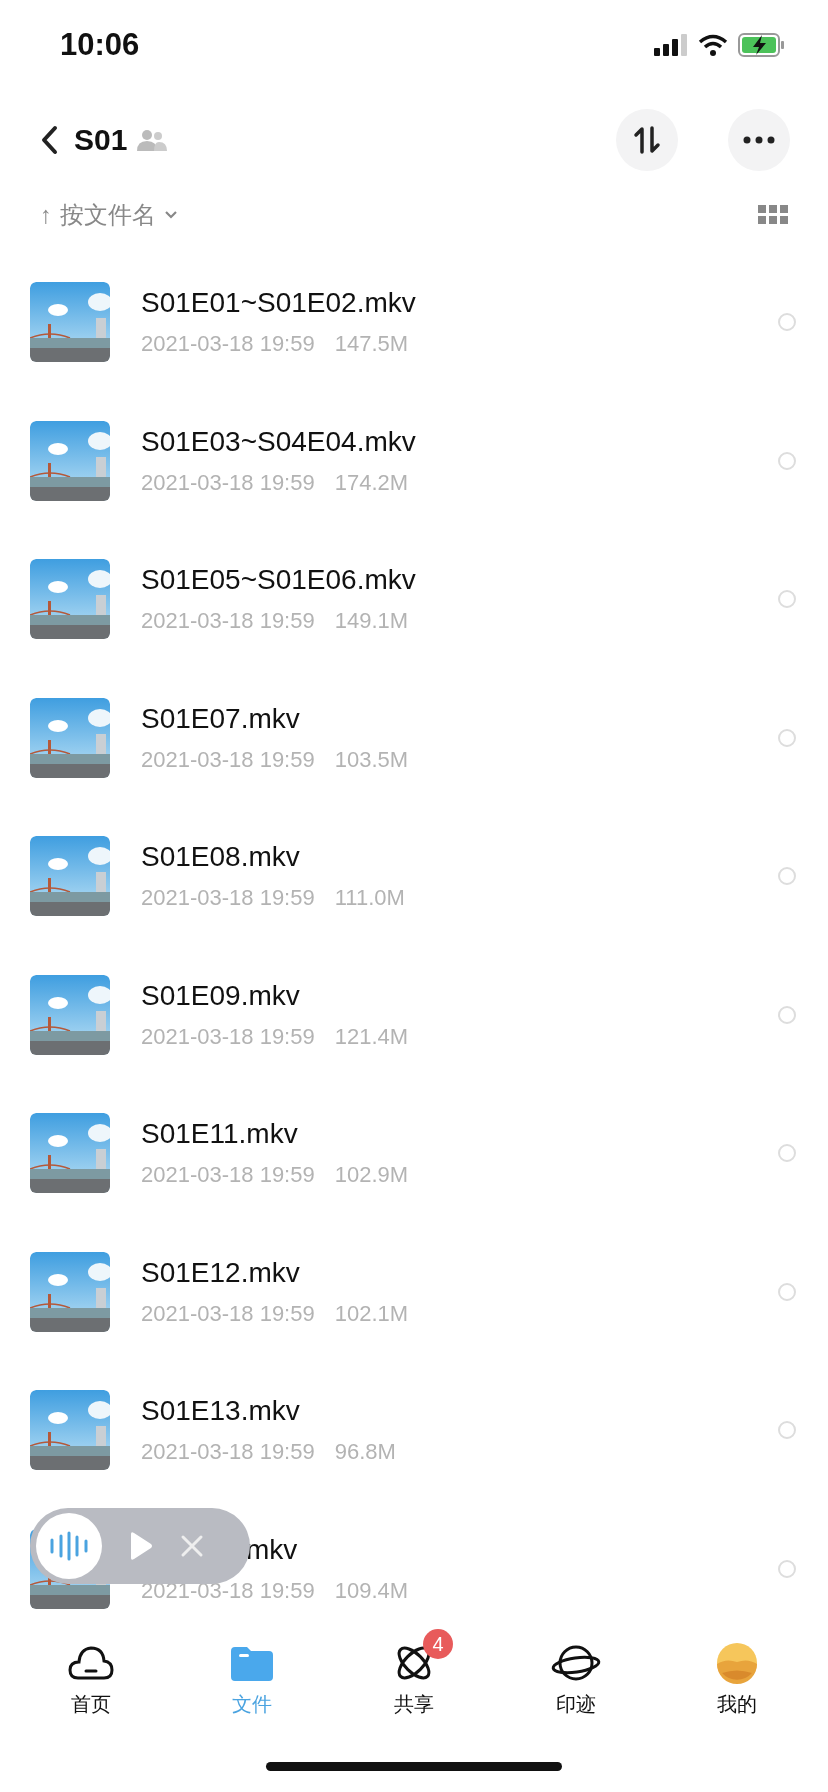 The width and height of the screenshot is (828, 1792). Describe the element at coordinates (171, 215) in the screenshot. I see `chevron-down-icon` at that location.